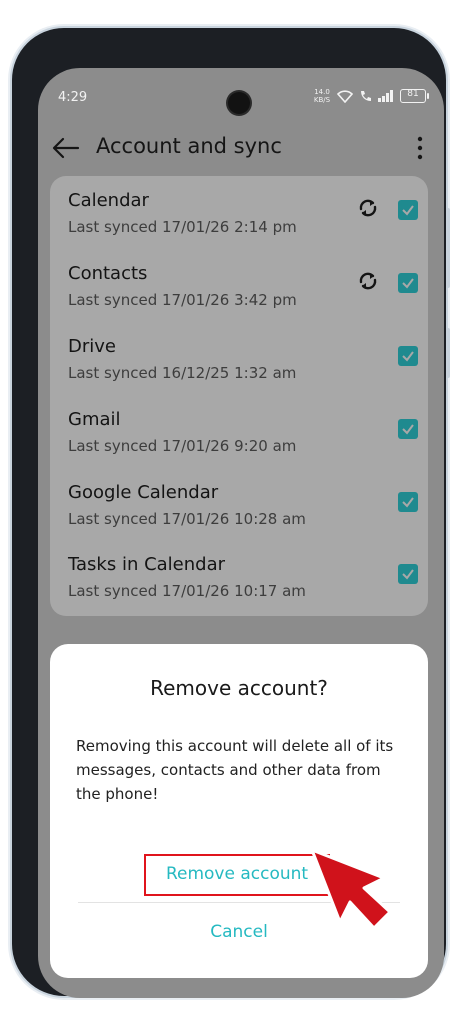  I want to click on last-synced: Last synced 17/01/26 2:14 pm, so click(182, 227).